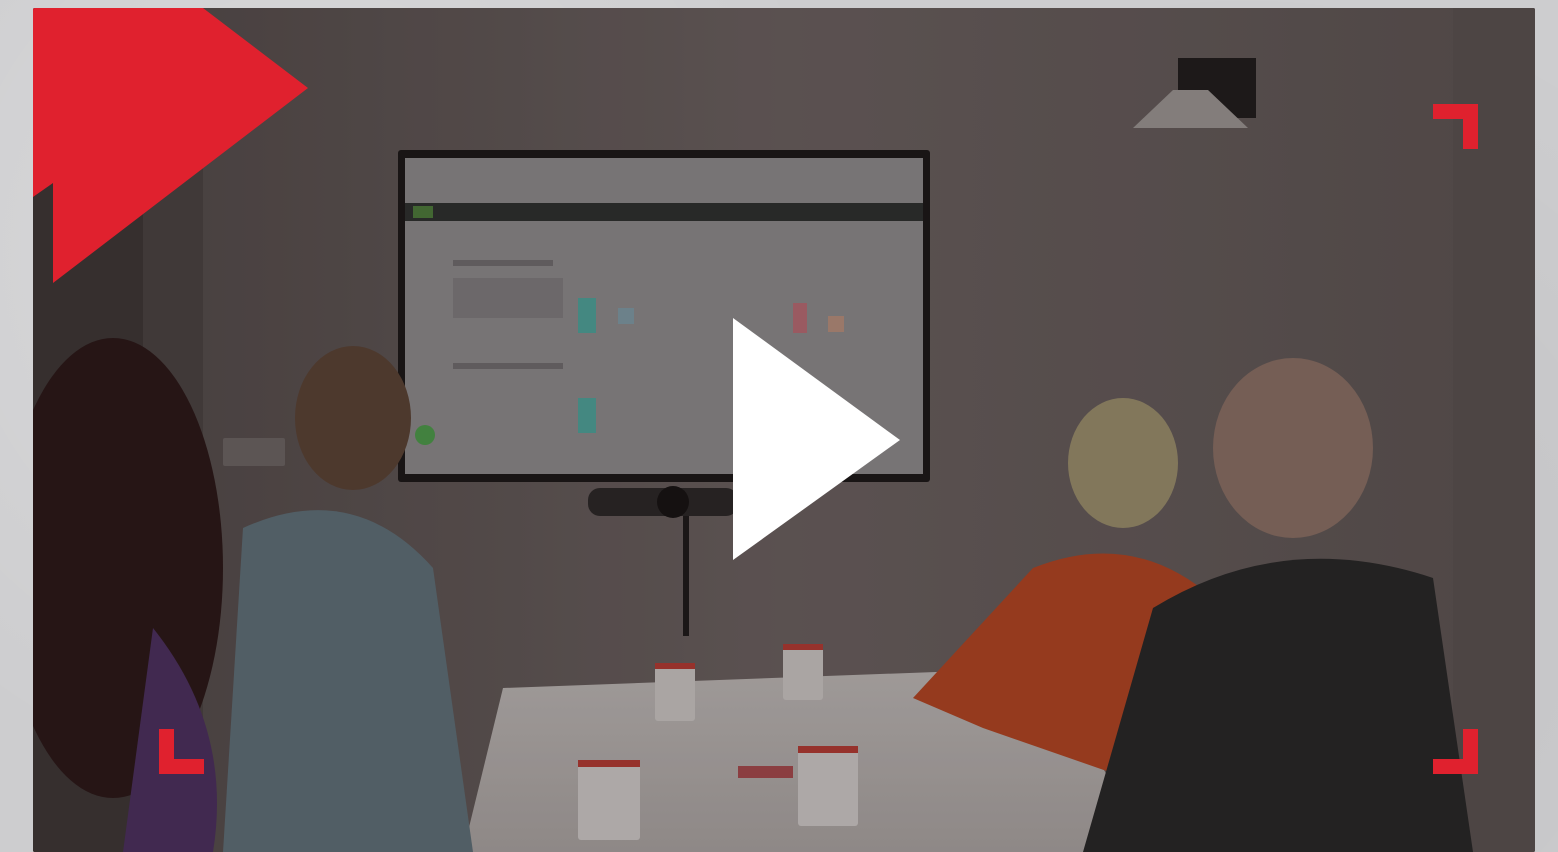  I want to click on corner-bracket-icon-top-right, so click(1455, 126).